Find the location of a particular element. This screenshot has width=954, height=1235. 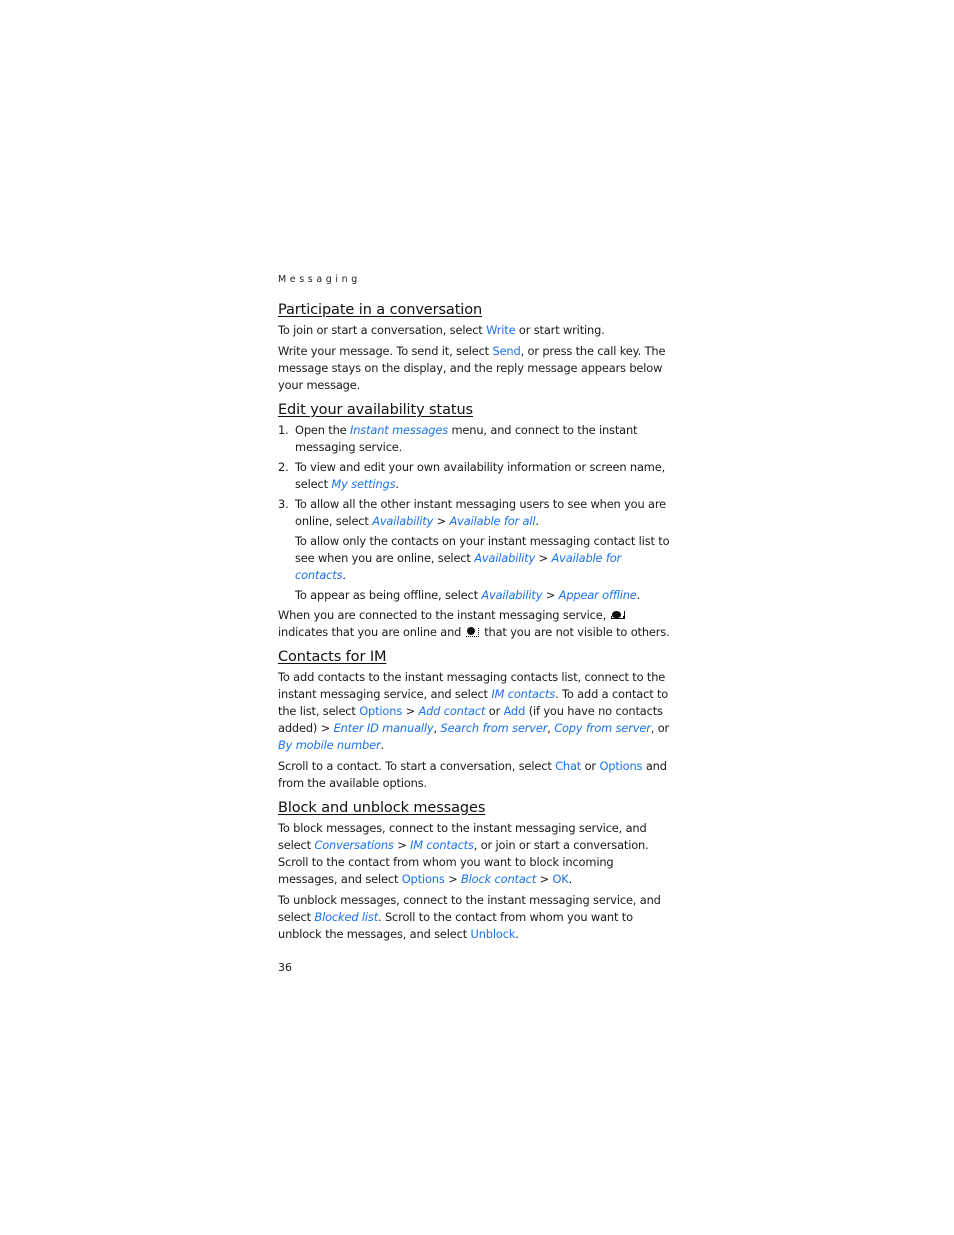

menu-add-contact: Add contact is located at coordinates (452, 711).